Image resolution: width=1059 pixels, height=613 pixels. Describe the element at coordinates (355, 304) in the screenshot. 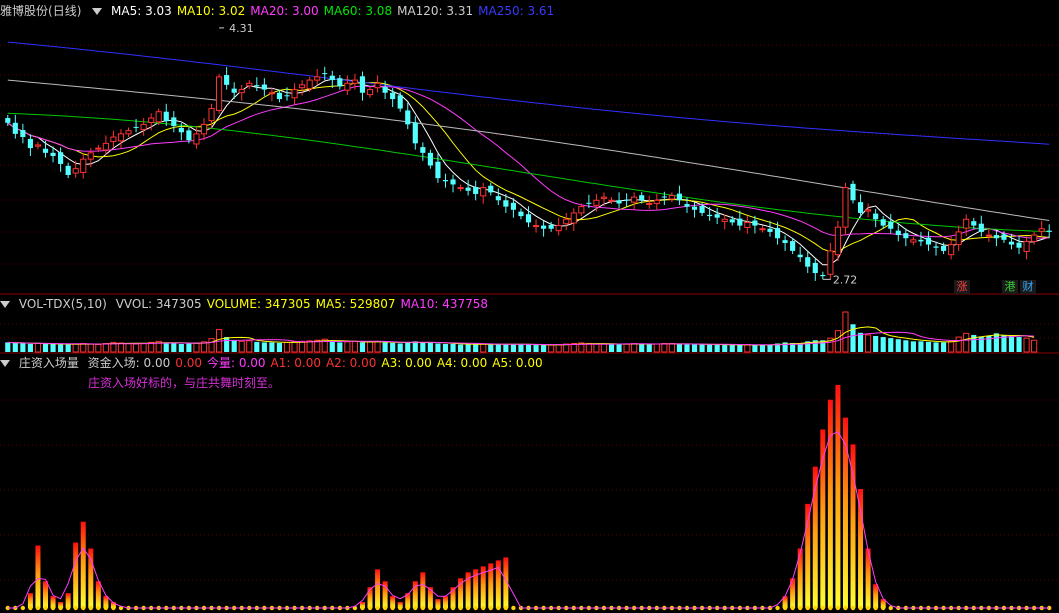

I see `vol-legend-2: MA5: 529807` at that location.